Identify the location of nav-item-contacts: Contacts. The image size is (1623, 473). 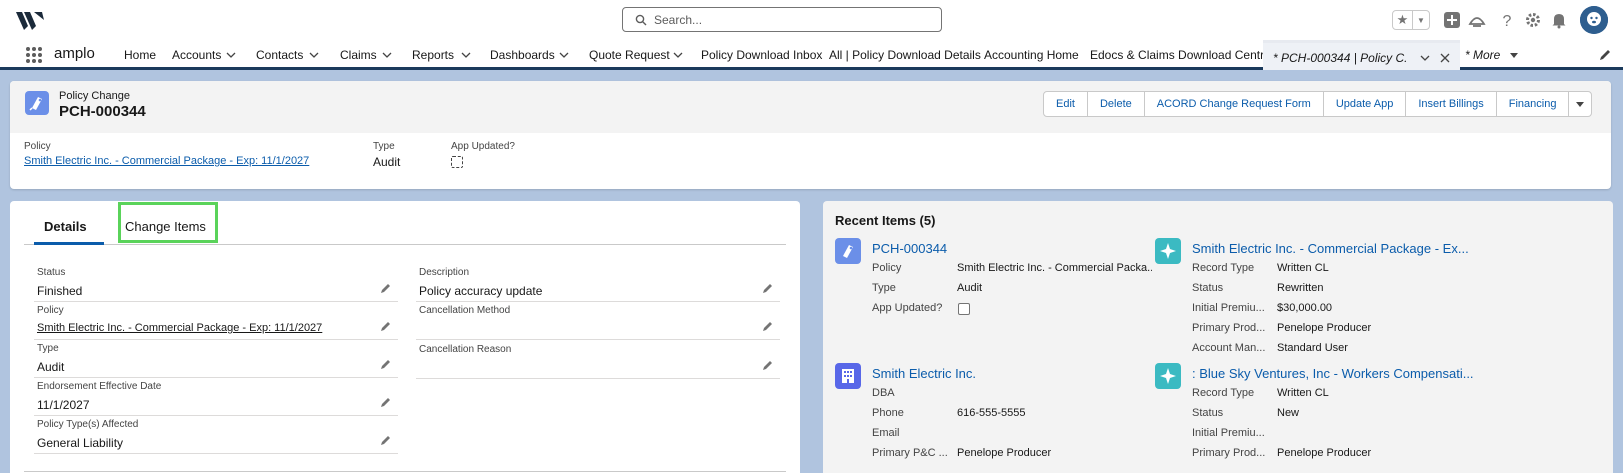
(279, 55).